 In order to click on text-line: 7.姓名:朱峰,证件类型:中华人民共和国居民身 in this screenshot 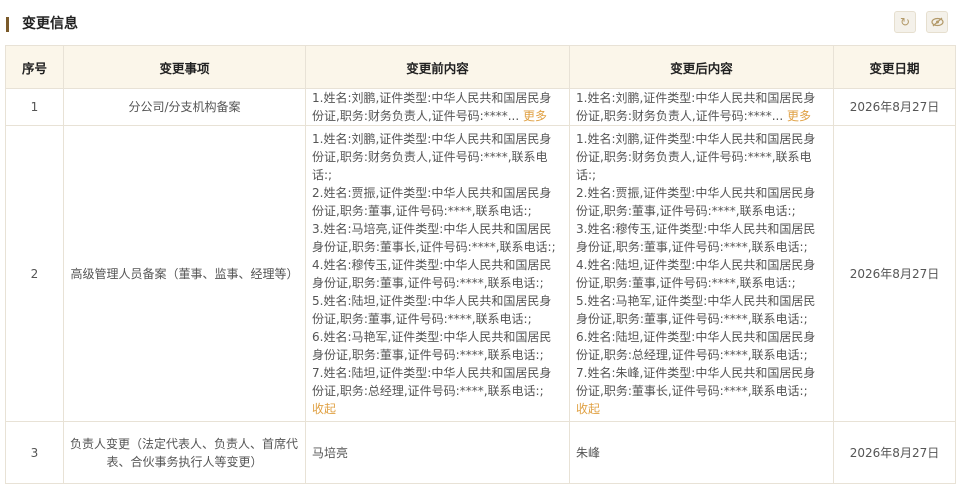, I will do `click(696, 372)`.